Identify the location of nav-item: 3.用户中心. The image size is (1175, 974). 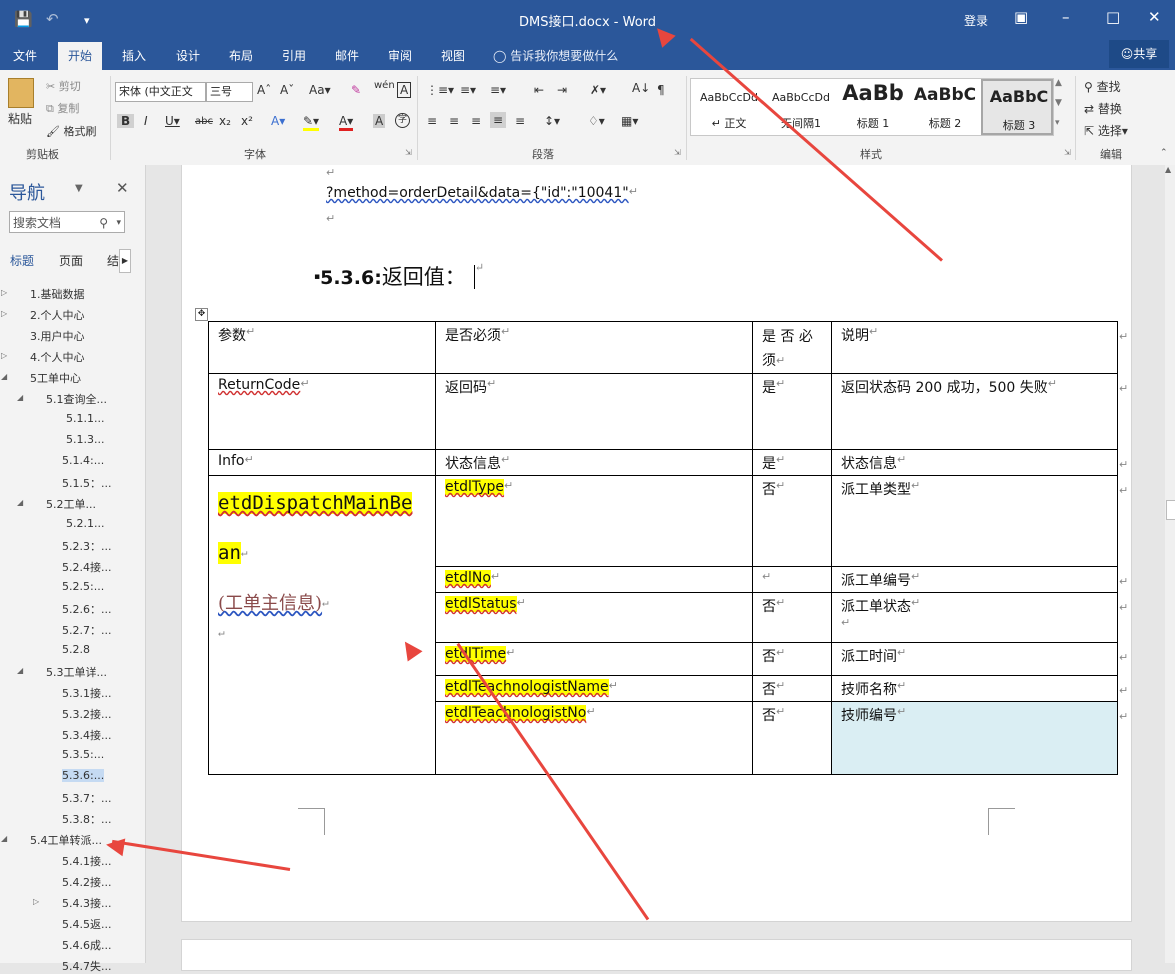
(57, 336).